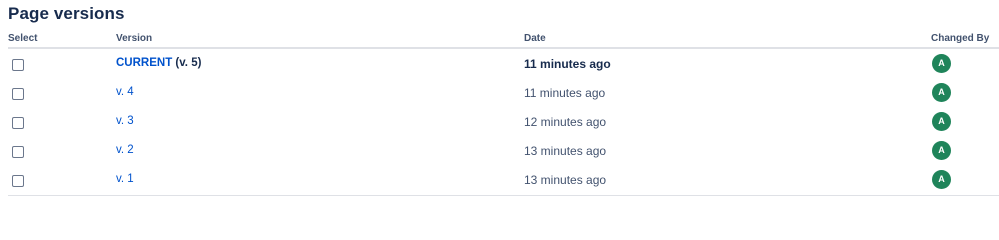 The width and height of the screenshot is (999, 240). I want to click on table-row: v. 4 11 minutes ago A, so click(499, 94).